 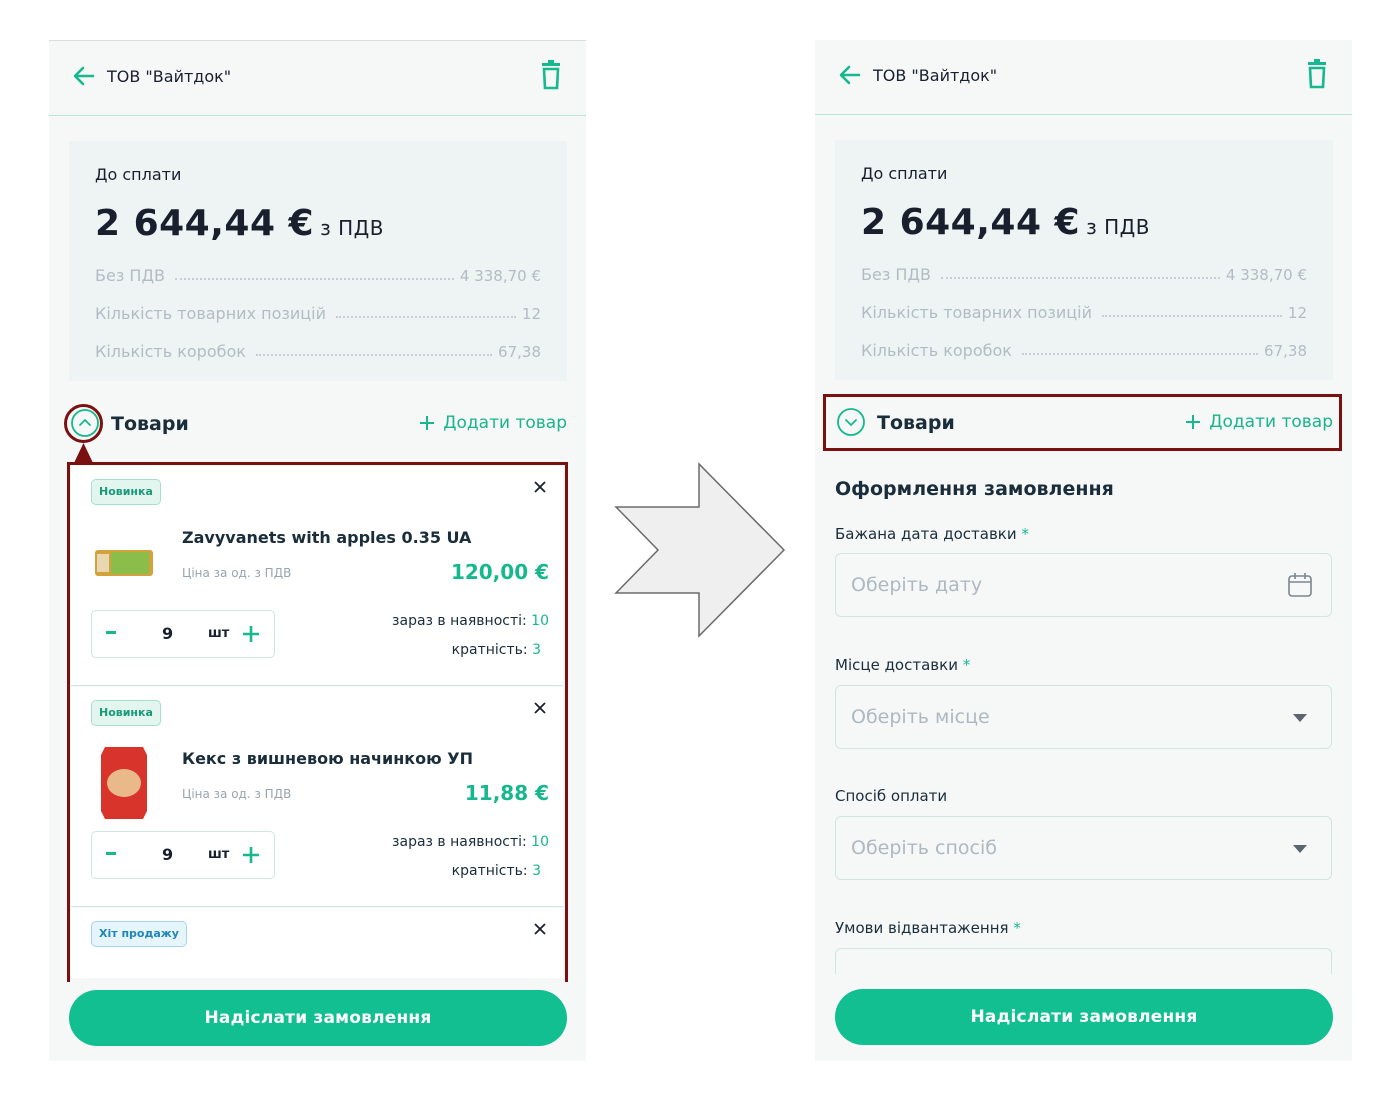 I want to click on goods-title: Товари, so click(x=150, y=424).